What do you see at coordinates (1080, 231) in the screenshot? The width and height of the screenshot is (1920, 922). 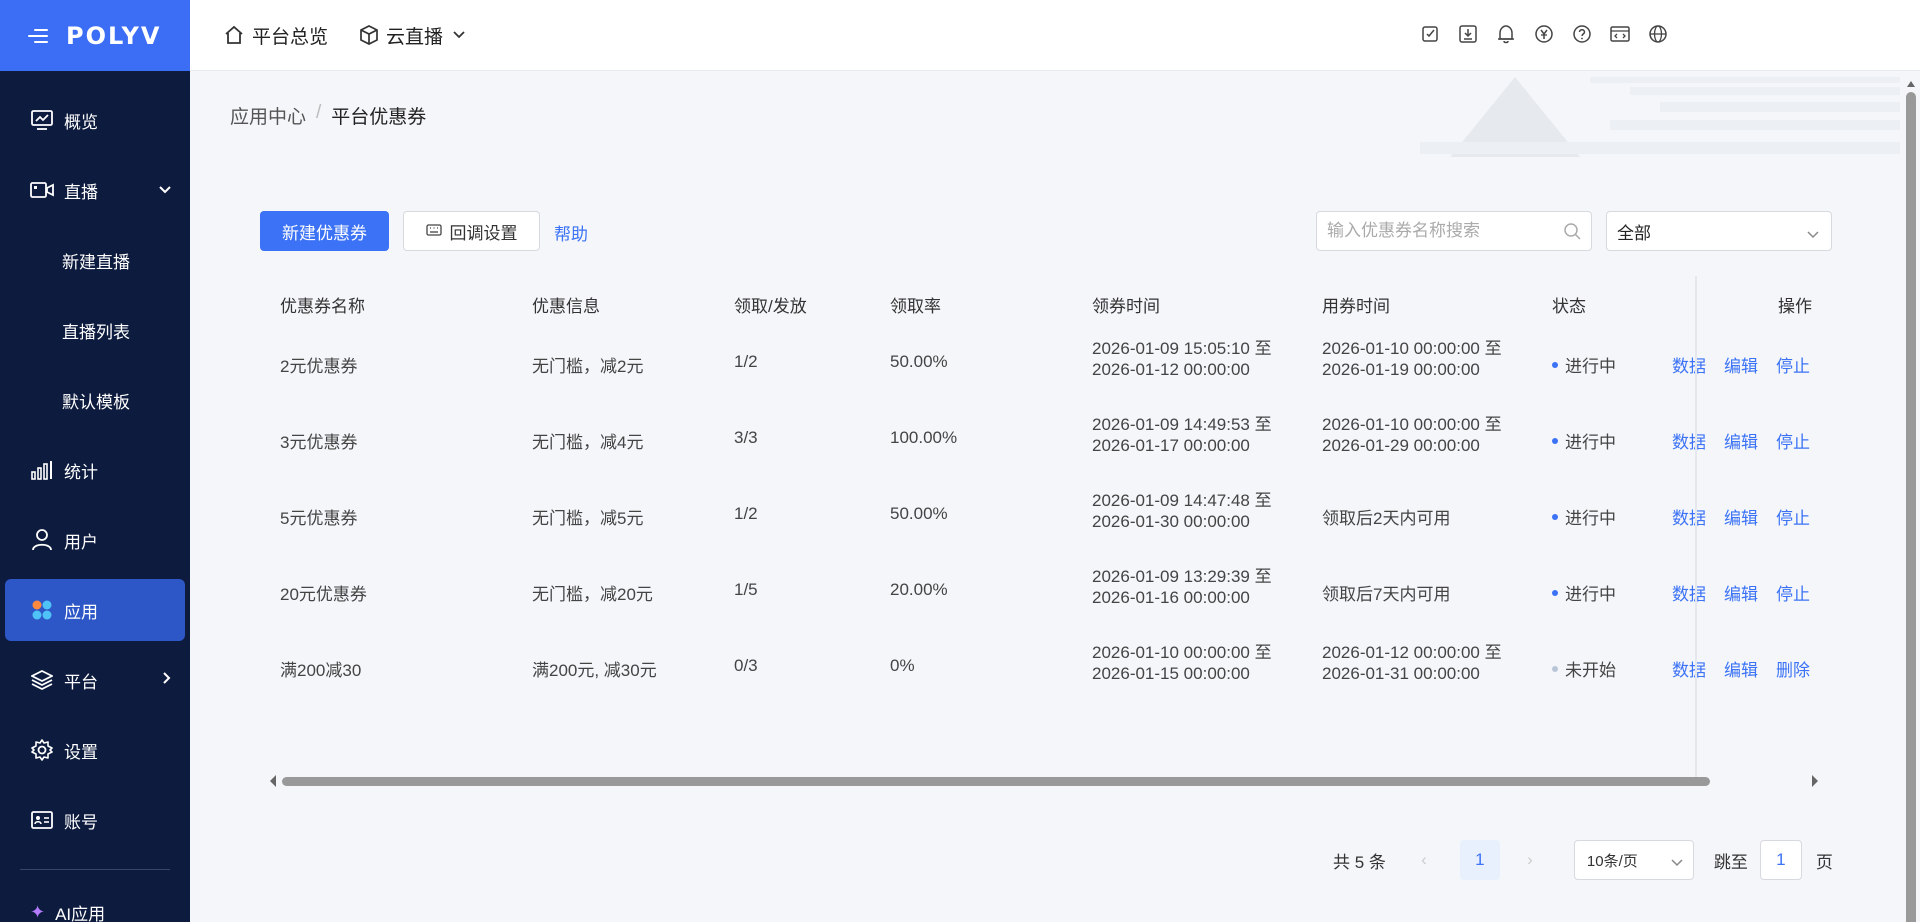 I see `coupon-toolbar: 新建优惠券 回调设置 帮助 全部` at bounding box center [1080, 231].